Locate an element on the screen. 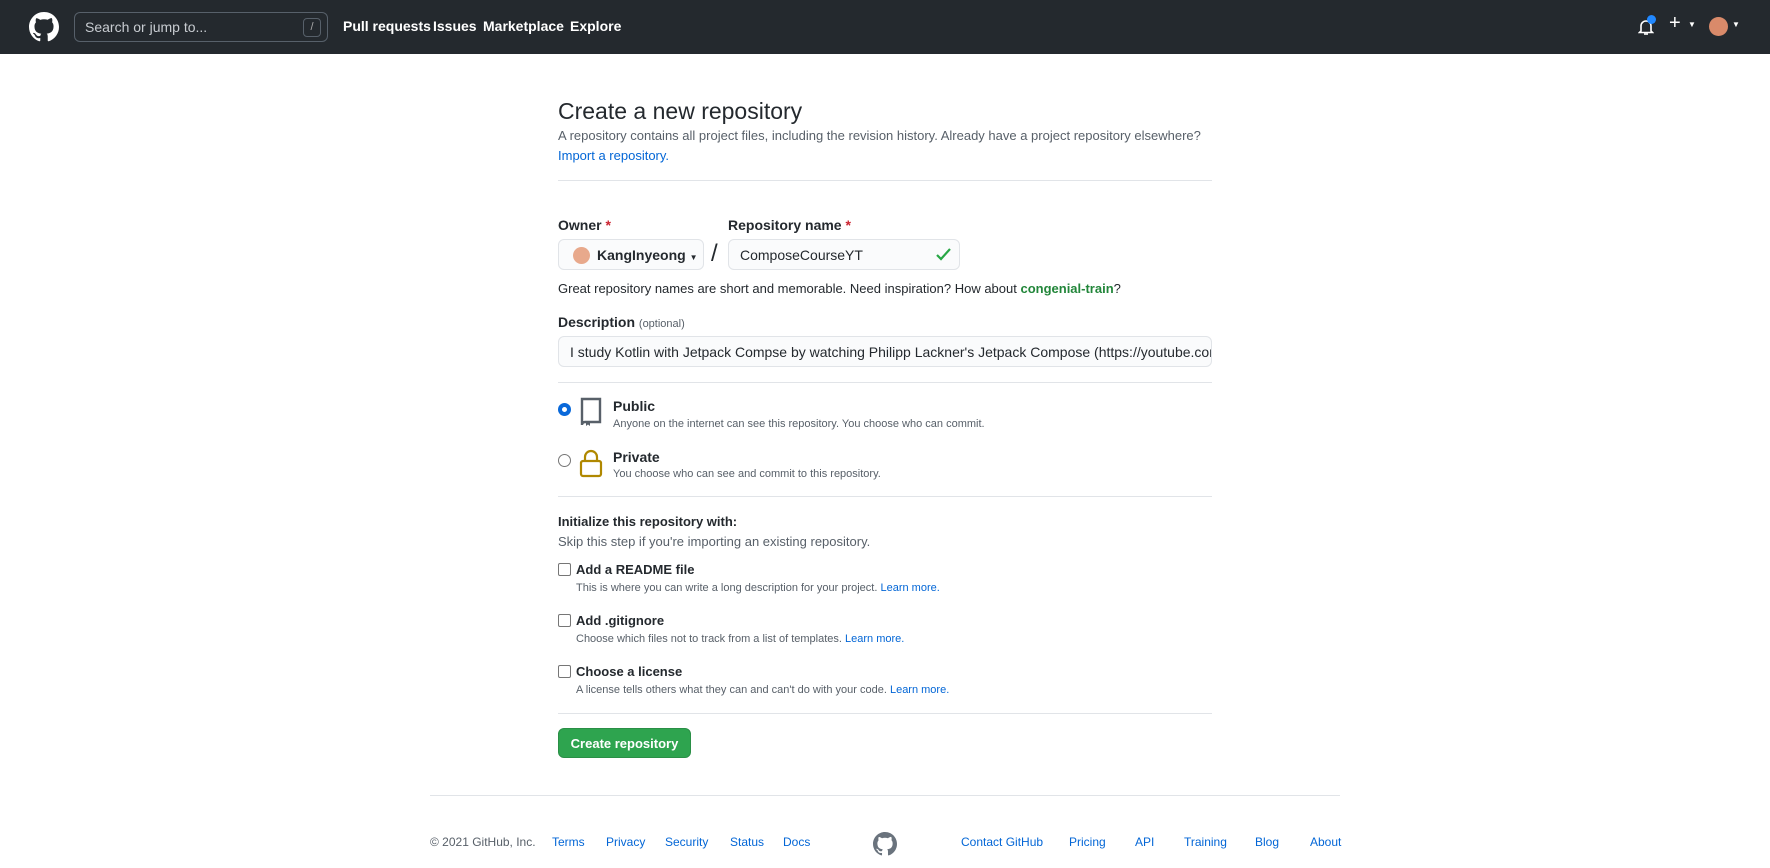  owner-dropdown: KangInyeong ▼ is located at coordinates (631, 254).